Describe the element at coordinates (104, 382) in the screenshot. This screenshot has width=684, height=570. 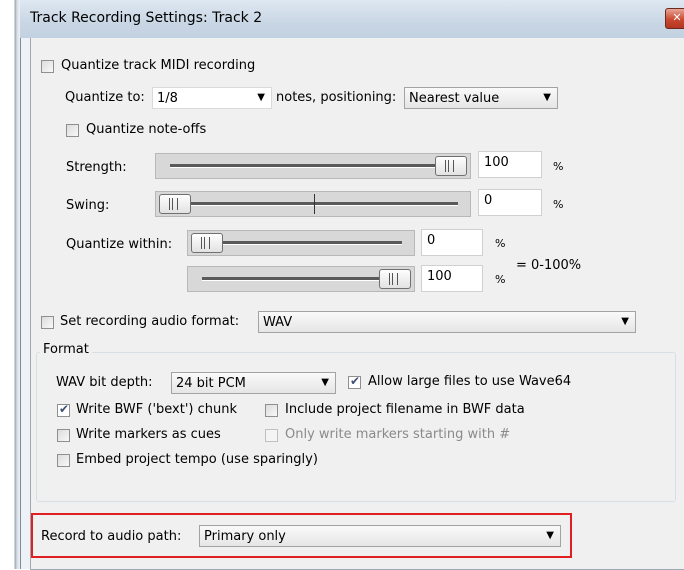
I see `bit-depth-label: WAV bit depth:` at that location.